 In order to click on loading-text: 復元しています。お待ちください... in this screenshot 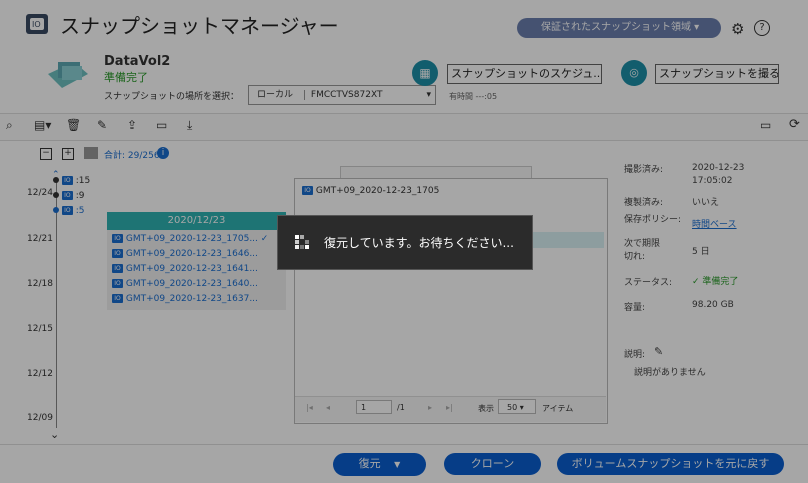, I will do `click(419, 243)`.